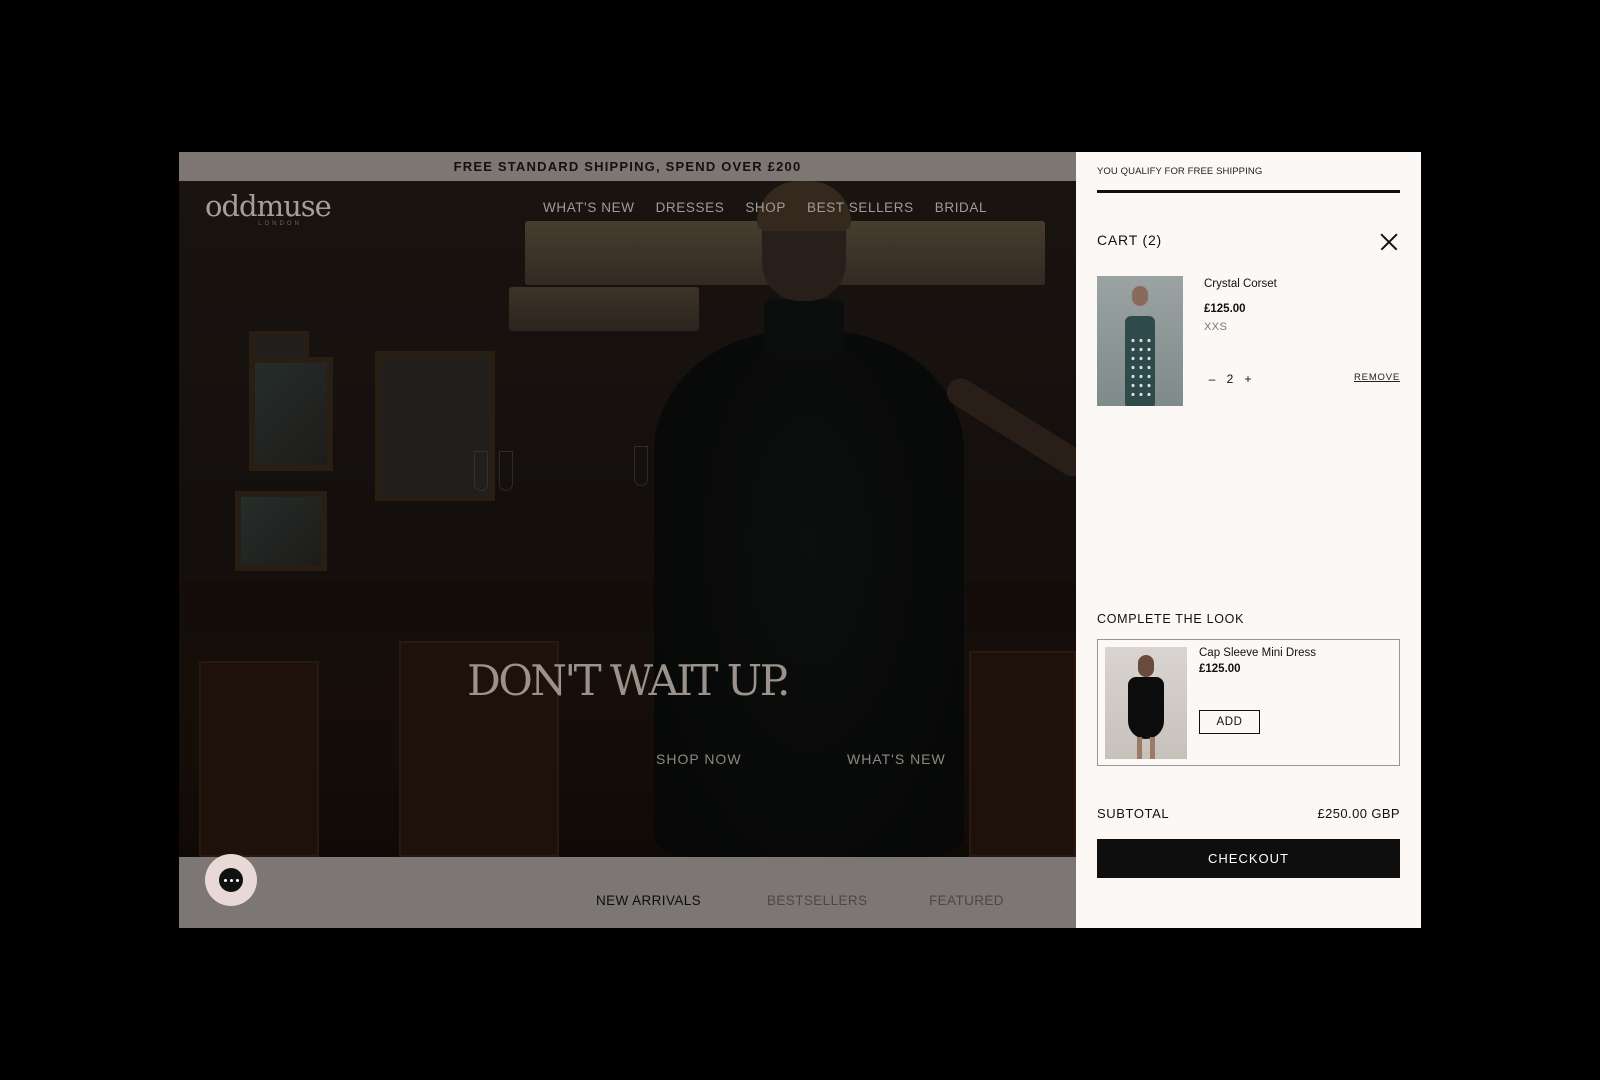  Describe the element at coordinates (896, 759) in the screenshot. I see `whats-new-link: WHAT'S NEW` at that location.